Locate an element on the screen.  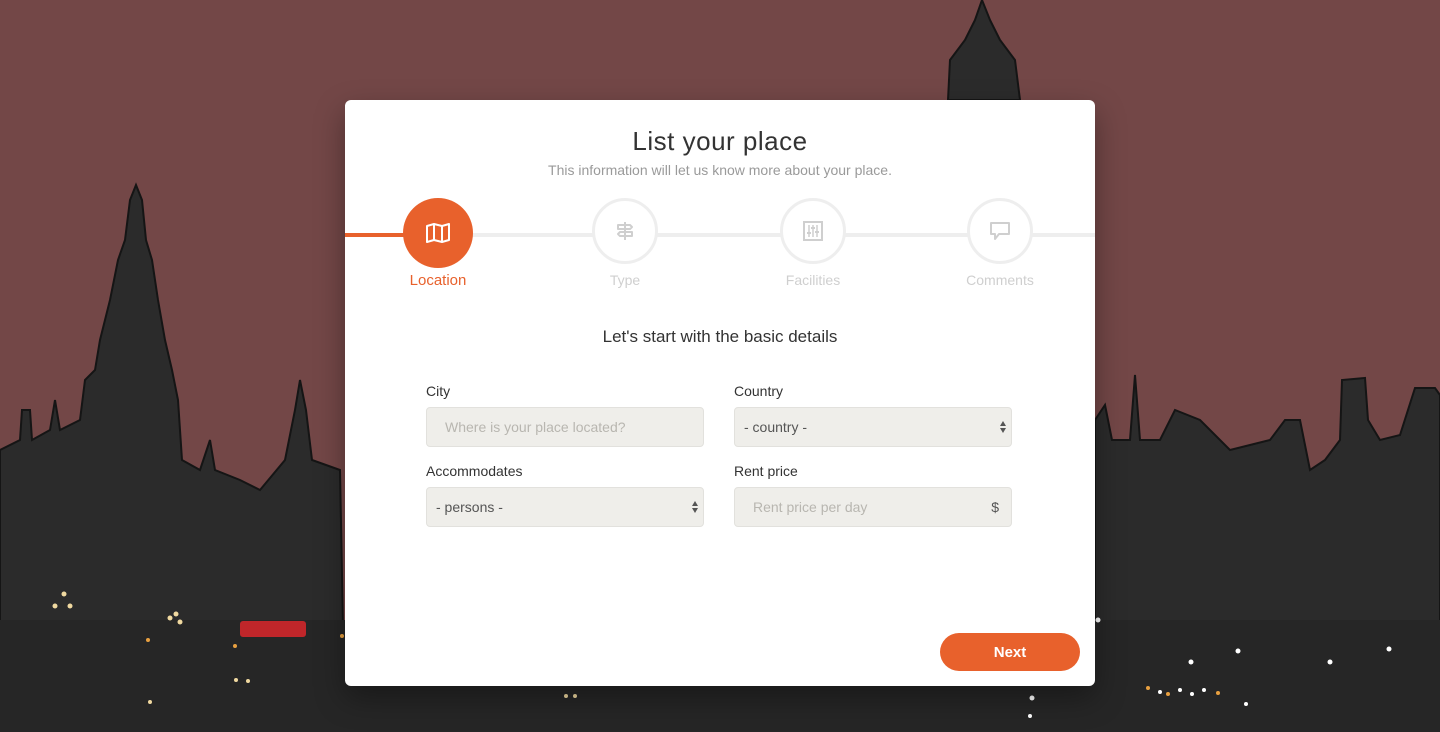
step-type-circle is located at coordinates (625, 231).